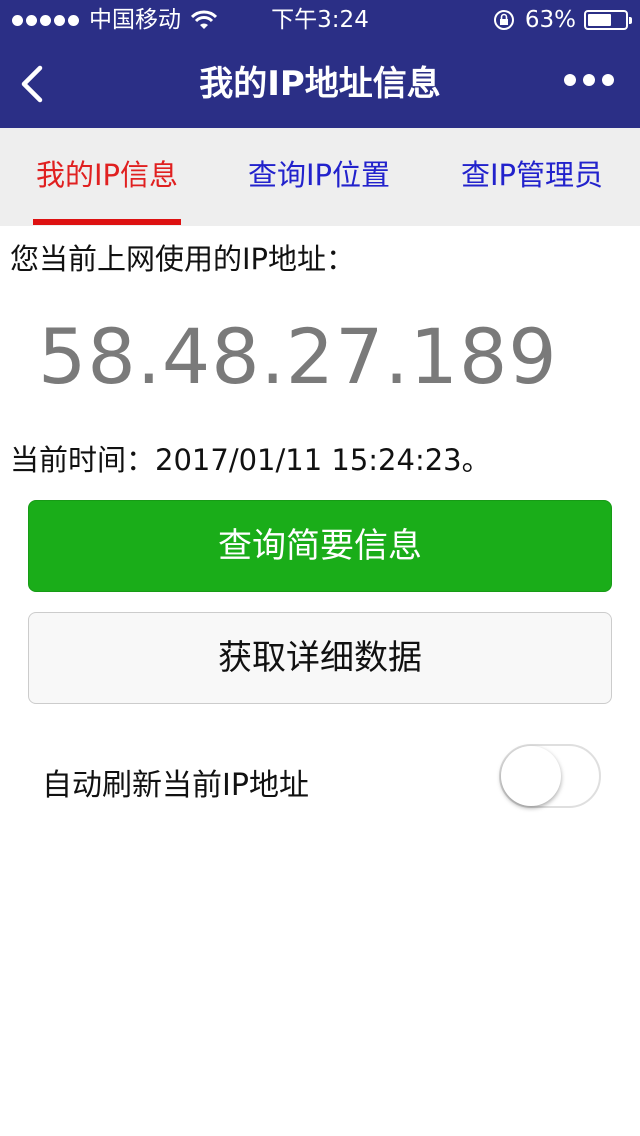  Describe the element at coordinates (298, 356) in the screenshot. I see `ip-address-value: 58.48.27.189` at that location.